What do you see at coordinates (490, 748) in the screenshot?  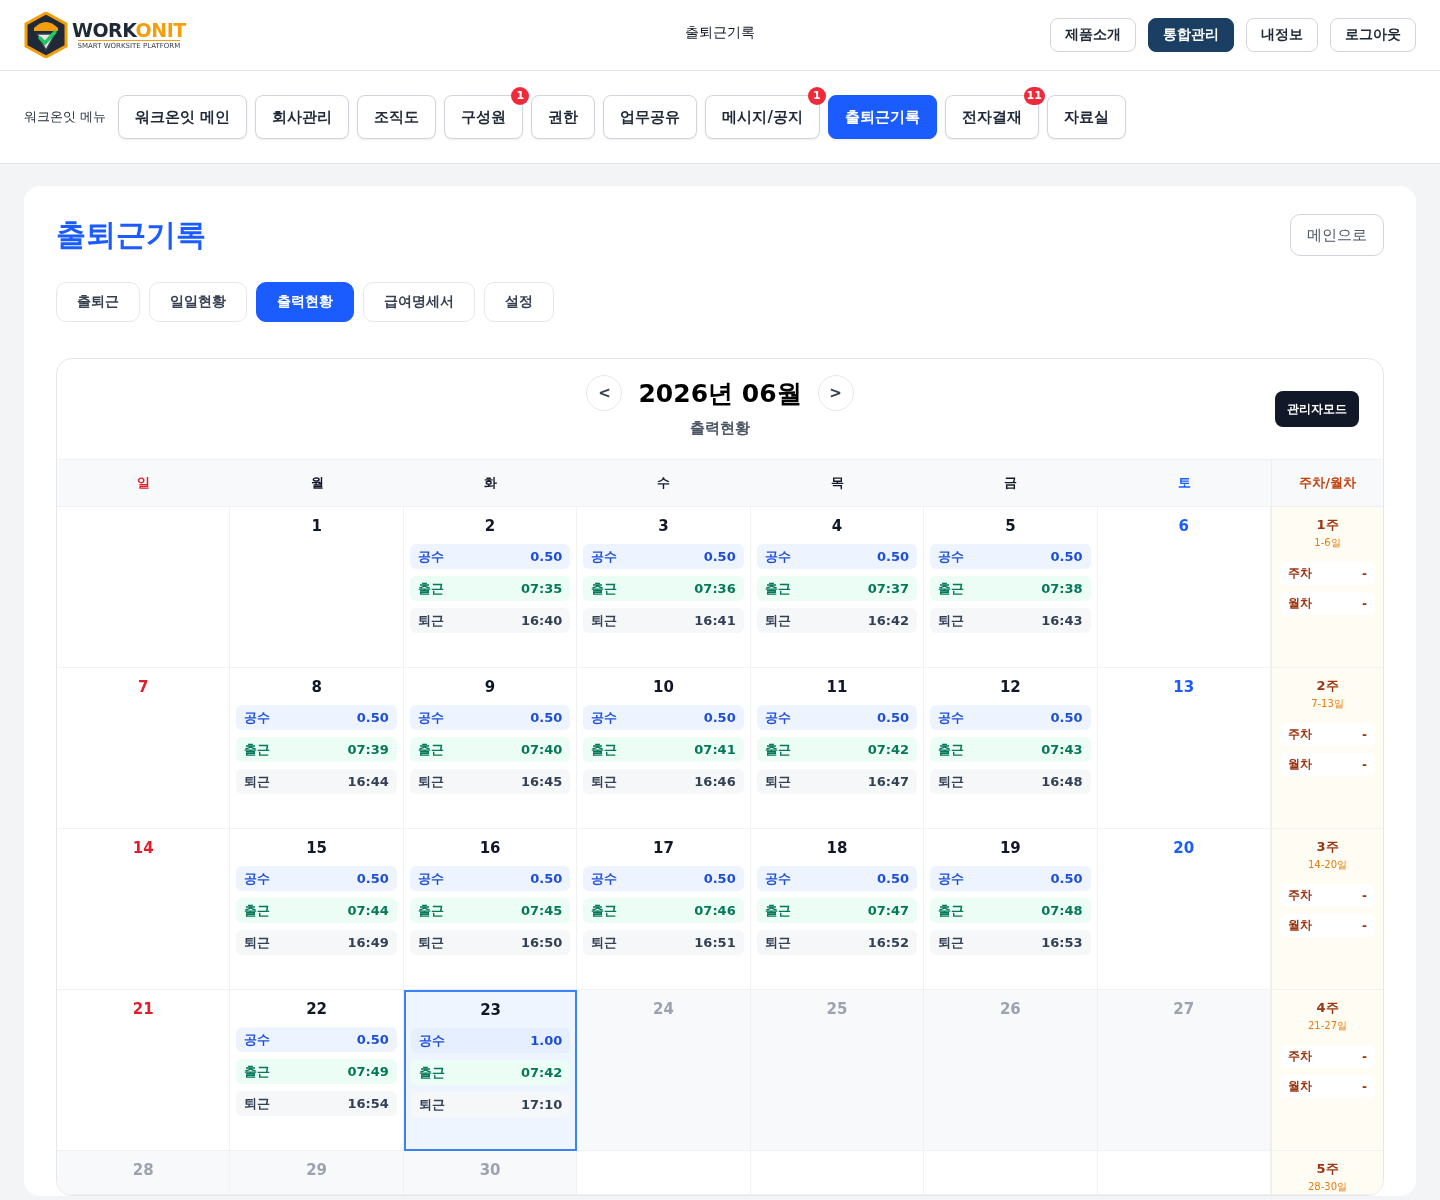 I see `day-cell: 9 공수 0.50 출근 07:40 퇴근 16:45` at bounding box center [490, 748].